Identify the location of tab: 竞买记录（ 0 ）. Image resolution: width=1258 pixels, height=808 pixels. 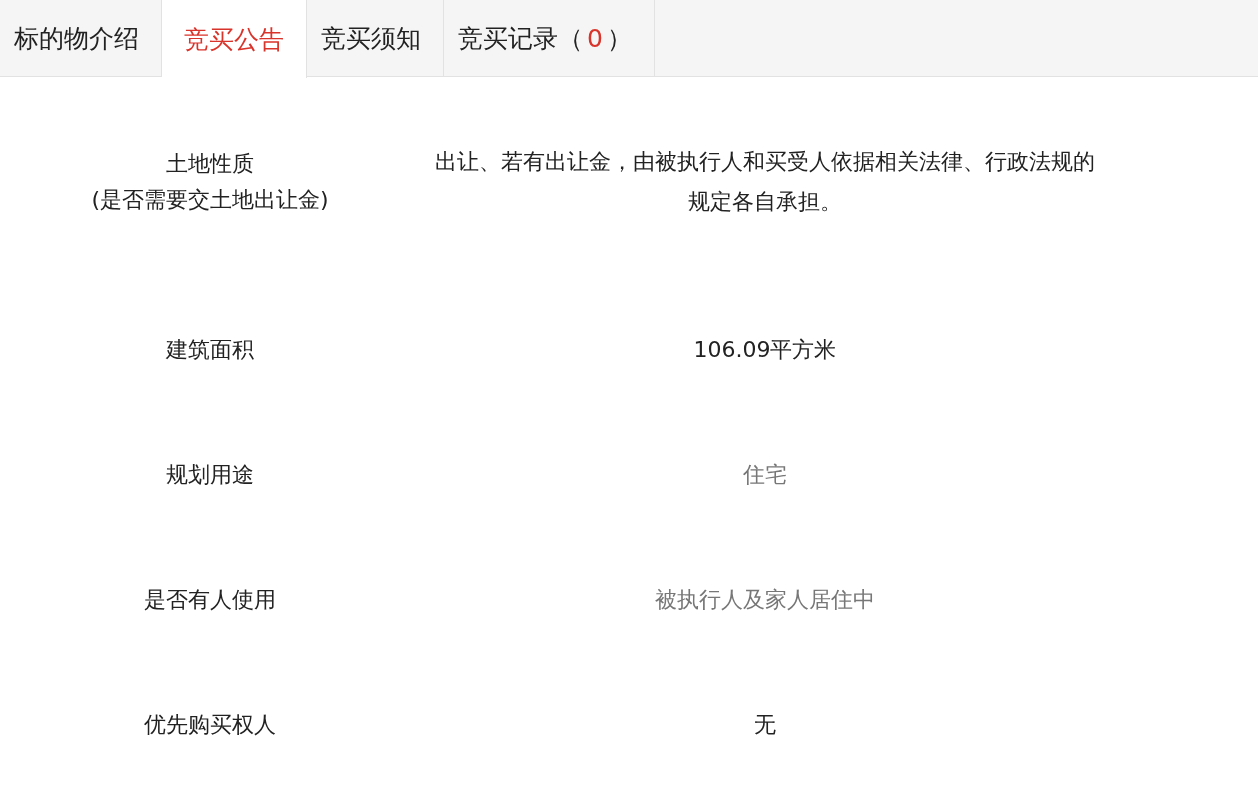
(549, 38).